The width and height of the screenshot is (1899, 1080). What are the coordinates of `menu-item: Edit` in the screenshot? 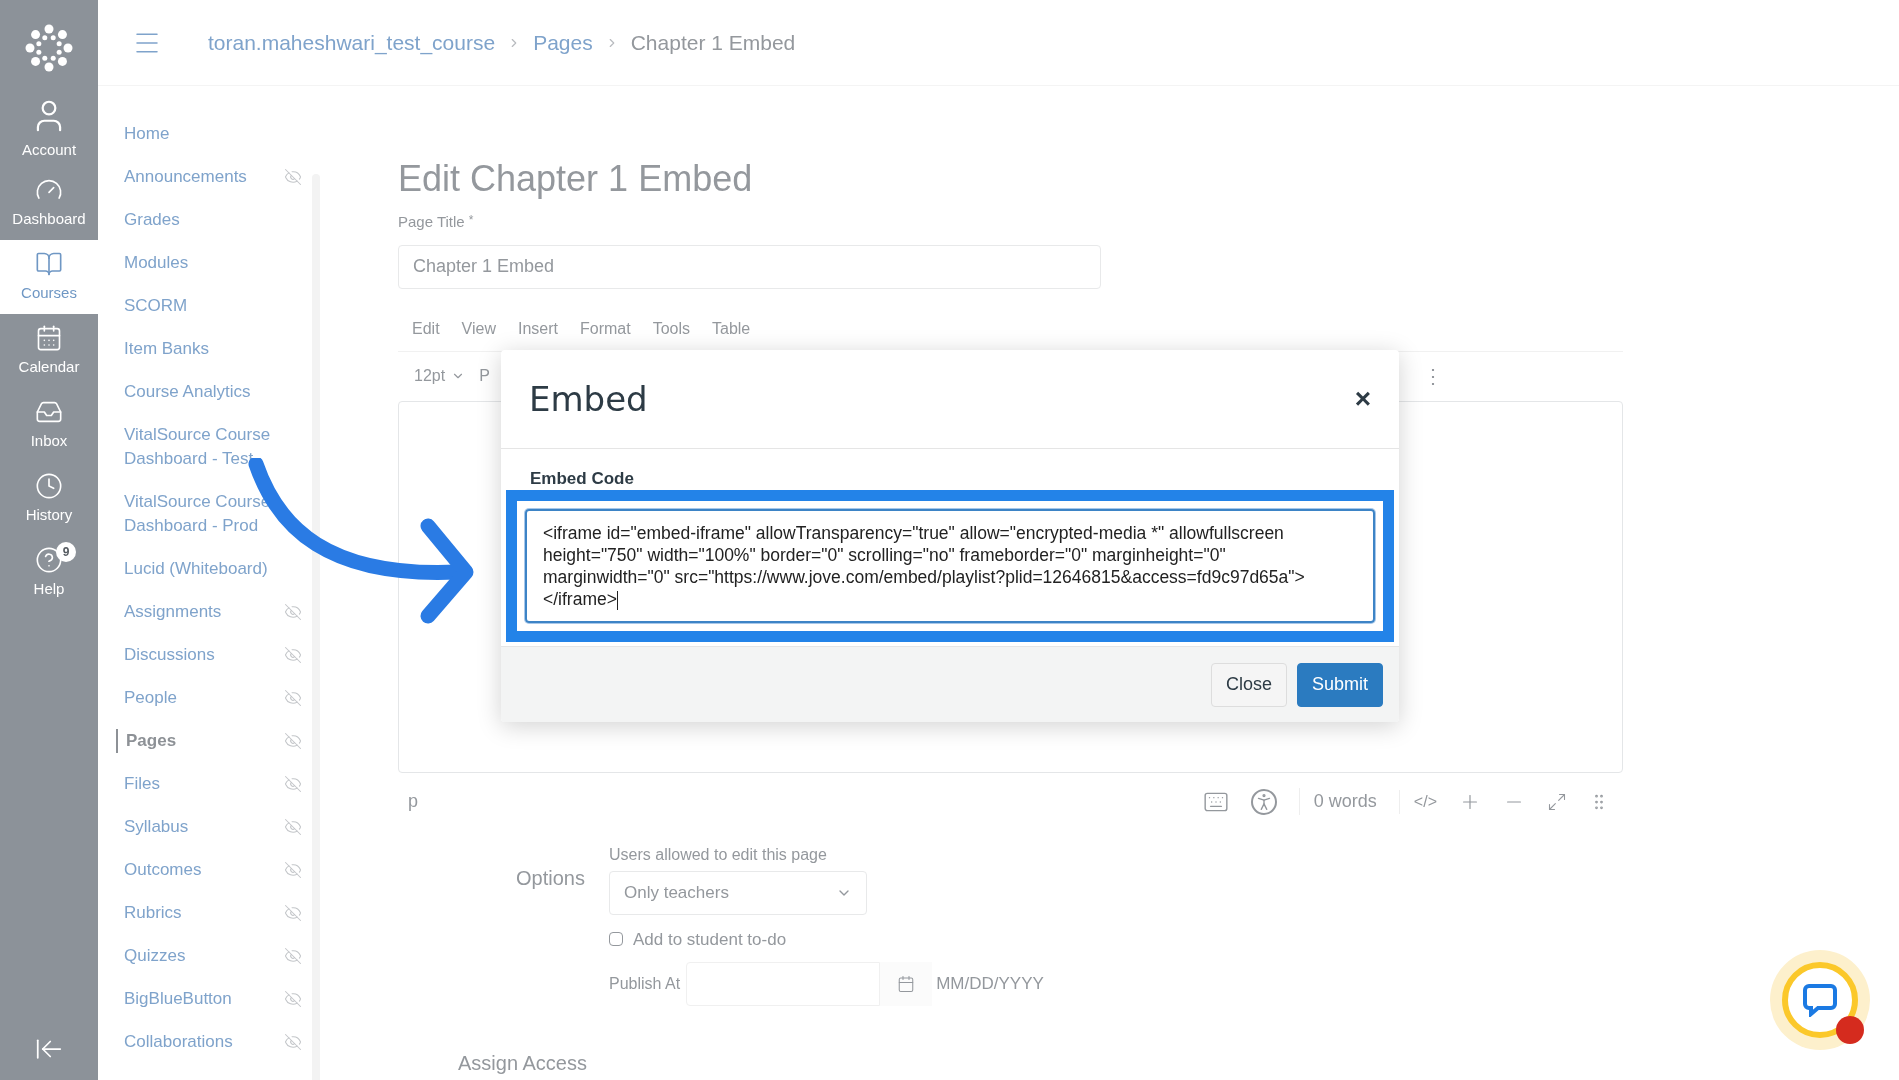 It's located at (426, 328).